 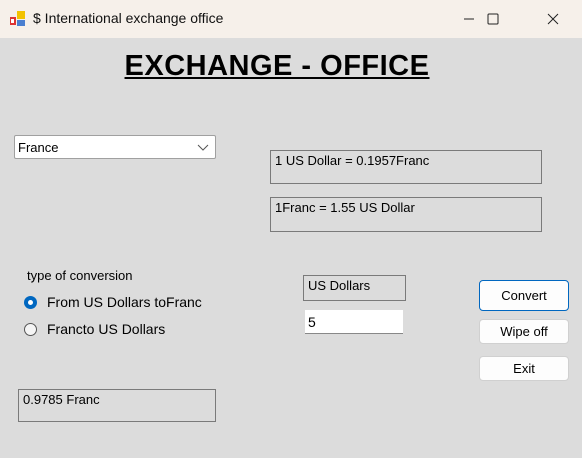 I want to click on wipe-off-button: Wipe off, so click(x=524, y=331).